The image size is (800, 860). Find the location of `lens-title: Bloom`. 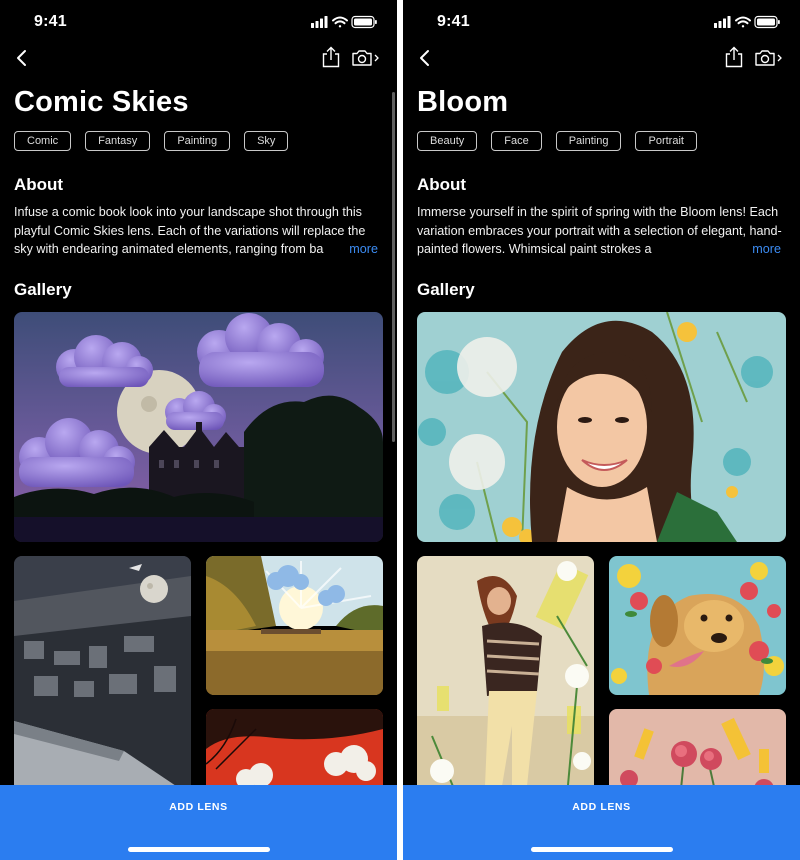

lens-title: Bloom is located at coordinates (463, 102).